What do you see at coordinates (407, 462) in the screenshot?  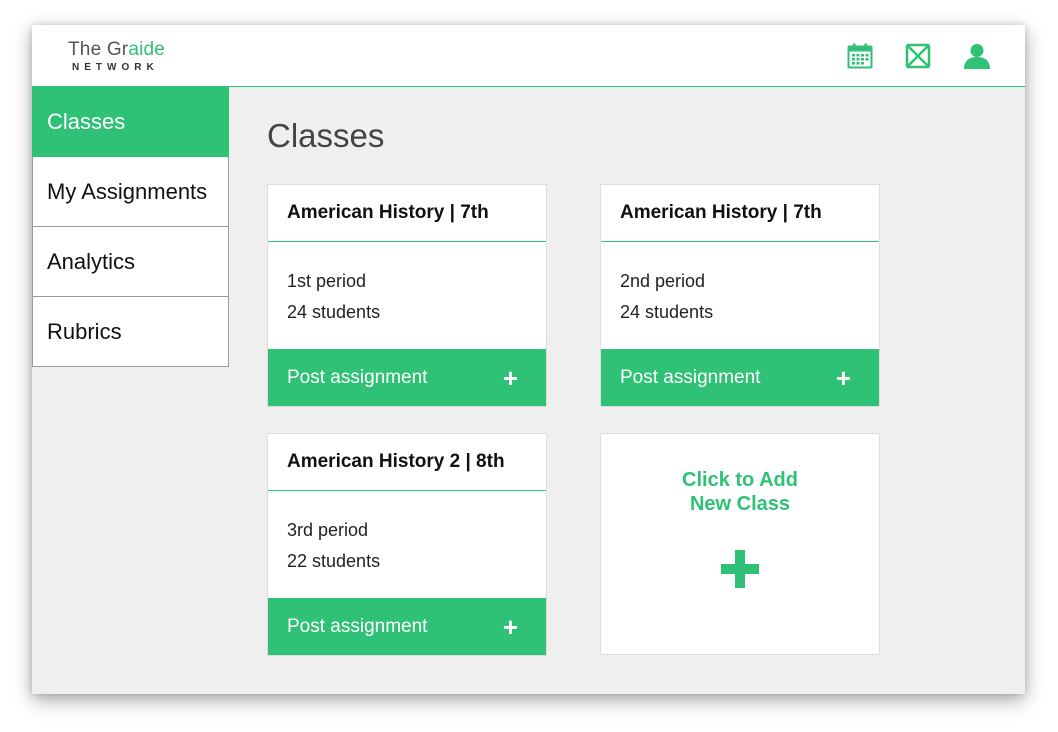 I see `class-card-title: American History 2 | 8th` at bounding box center [407, 462].